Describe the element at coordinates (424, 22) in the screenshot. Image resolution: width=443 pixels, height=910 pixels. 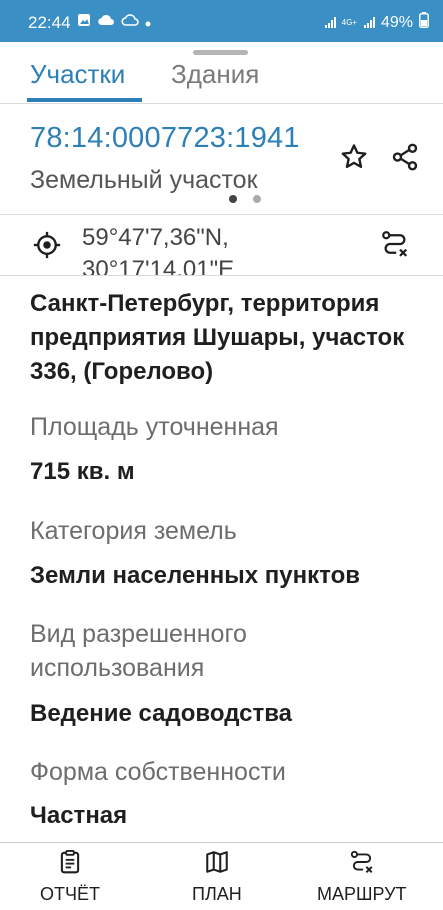
I see `battery-icon` at that location.